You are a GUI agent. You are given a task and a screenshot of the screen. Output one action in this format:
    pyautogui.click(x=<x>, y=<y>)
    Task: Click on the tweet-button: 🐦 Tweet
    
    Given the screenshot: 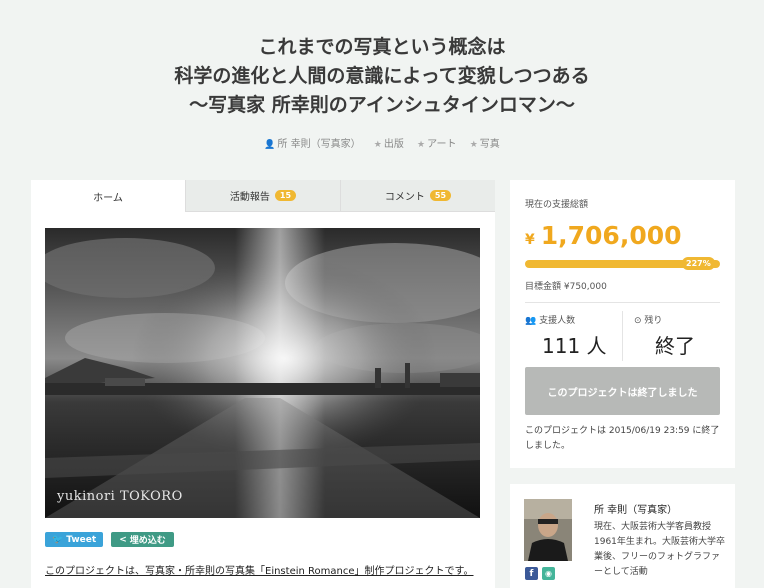 What is the action you would take?
    pyautogui.click(x=74, y=539)
    